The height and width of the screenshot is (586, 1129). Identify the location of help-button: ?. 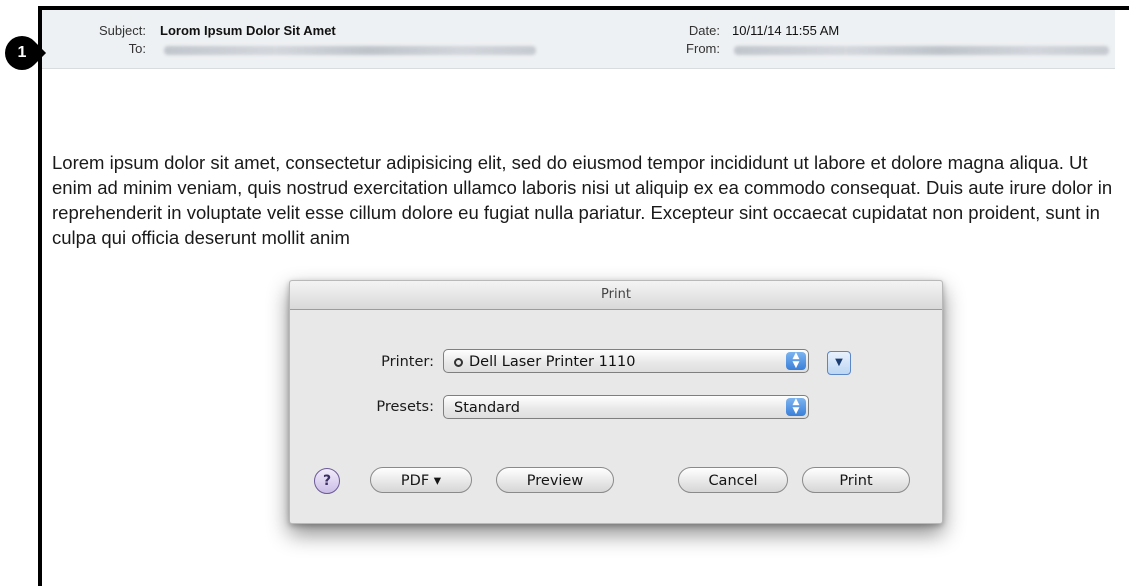
(327, 481).